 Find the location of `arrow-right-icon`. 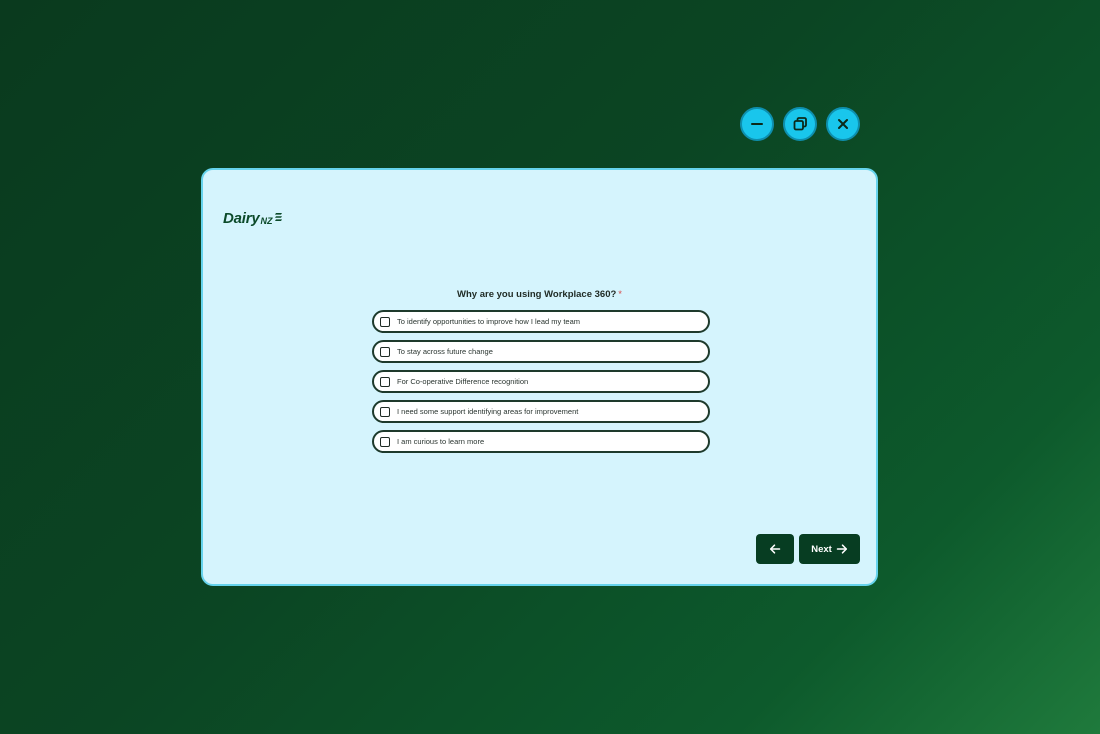

arrow-right-icon is located at coordinates (841, 549).